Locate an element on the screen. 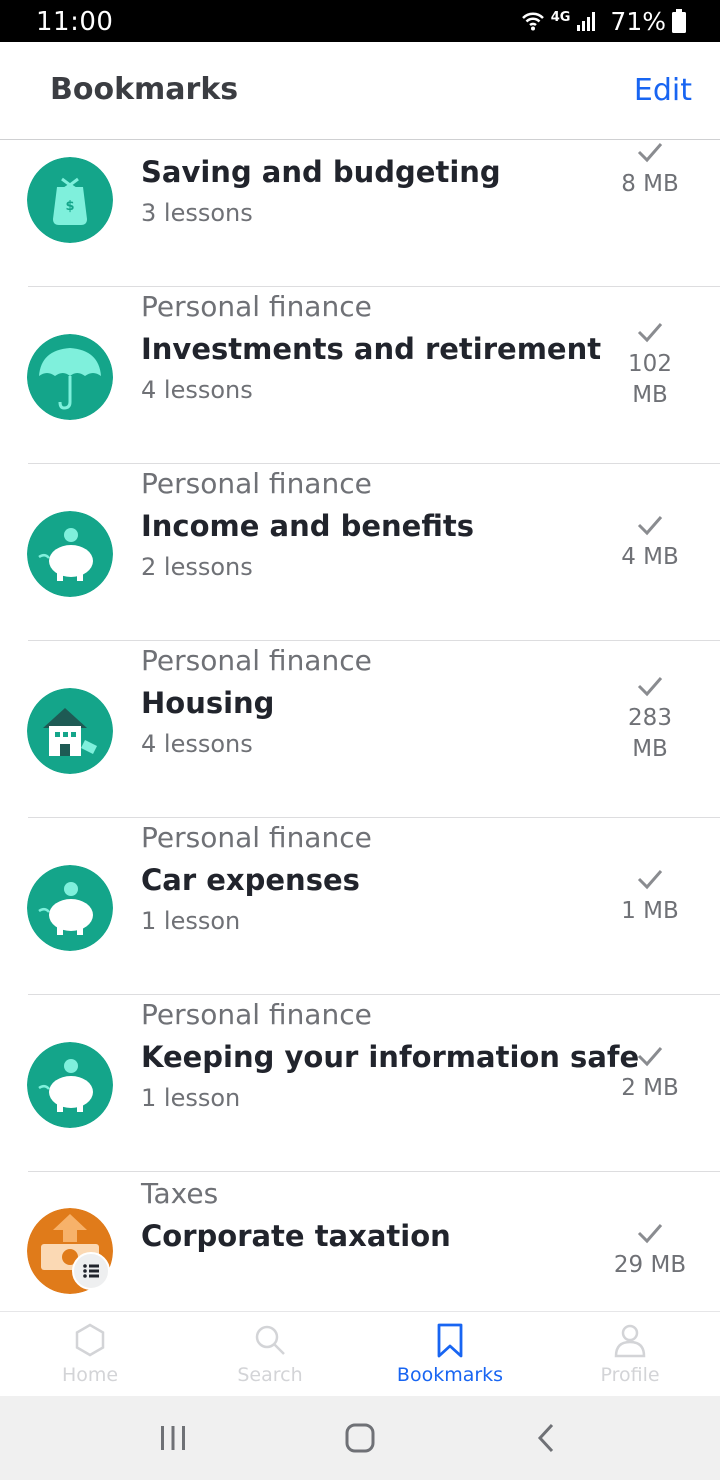 The image size is (720, 1480). tab-home: Home is located at coordinates (90, 1354).